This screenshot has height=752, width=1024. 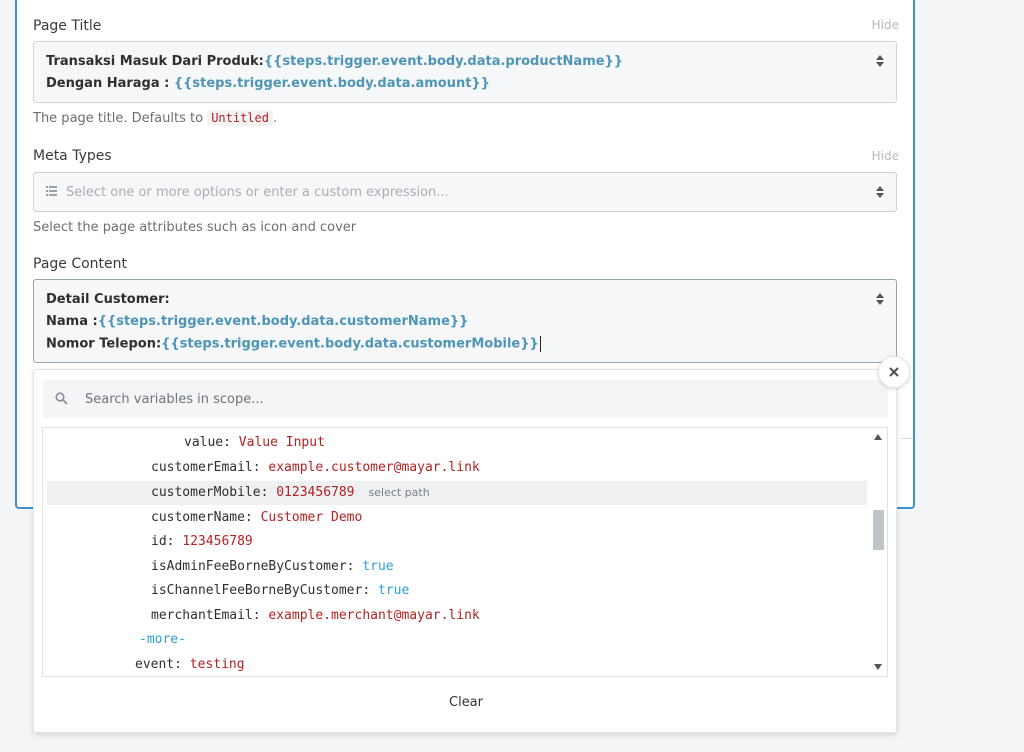 I want to click on select-path-hint: select path, so click(x=399, y=492).